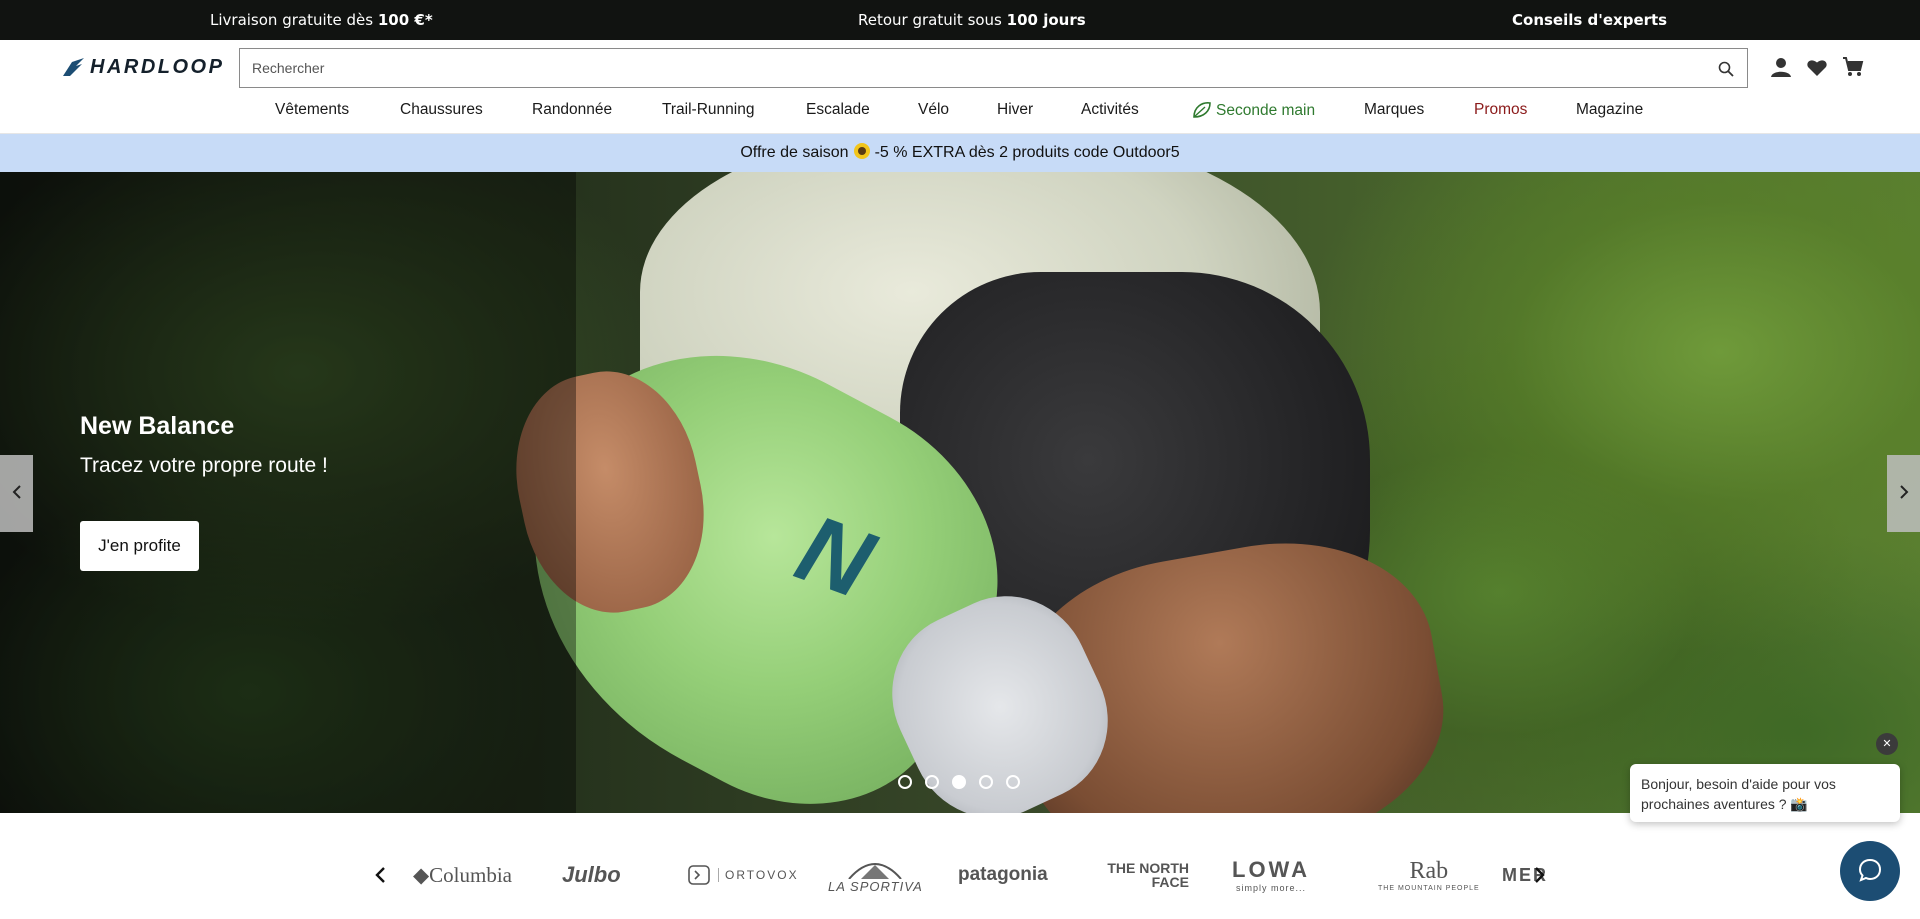 Image resolution: width=1920 pixels, height=919 pixels. Describe the element at coordinates (1266, 110) in the screenshot. I see `nav-item-seconde-main-label: Seconde main` at that location.